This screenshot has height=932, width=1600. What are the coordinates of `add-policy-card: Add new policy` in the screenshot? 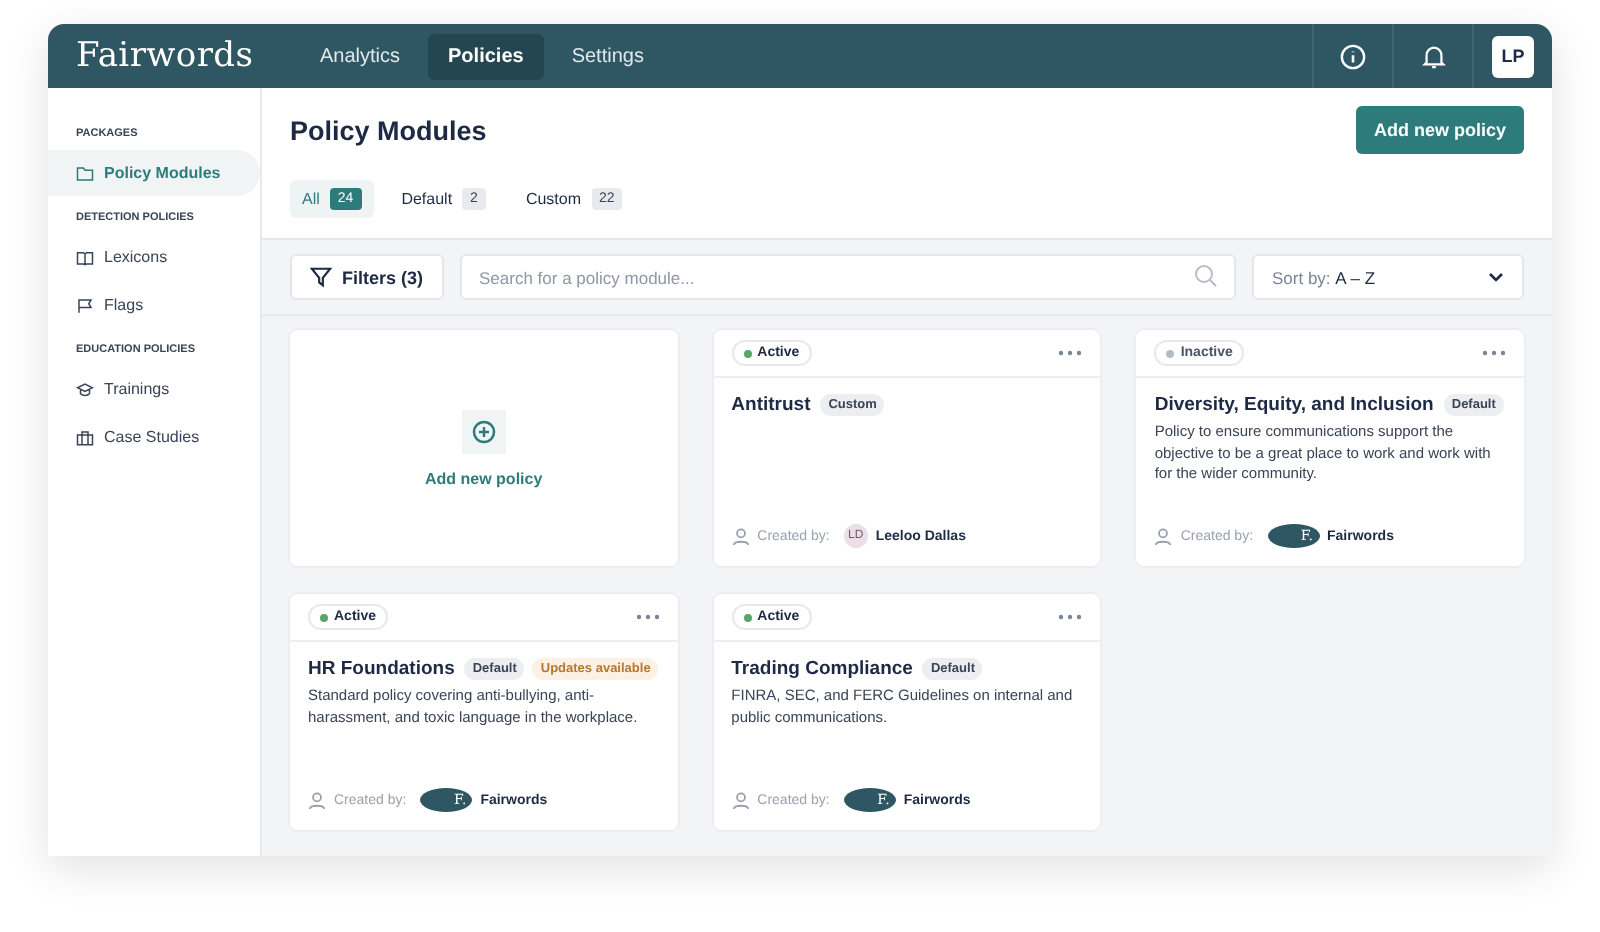 It's located at (484, 448).